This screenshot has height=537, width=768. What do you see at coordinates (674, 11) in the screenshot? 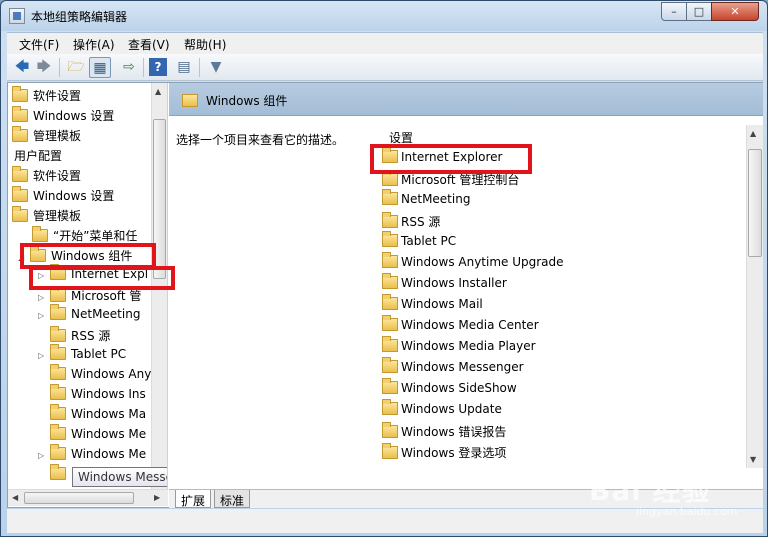
I see `minimize-button: –` at bounding box center [674, 11].